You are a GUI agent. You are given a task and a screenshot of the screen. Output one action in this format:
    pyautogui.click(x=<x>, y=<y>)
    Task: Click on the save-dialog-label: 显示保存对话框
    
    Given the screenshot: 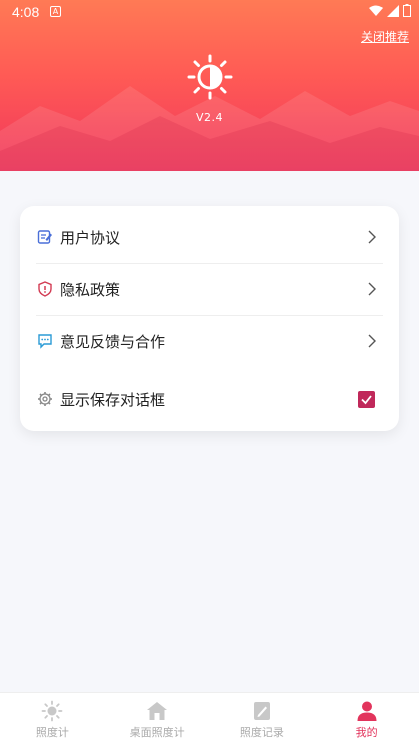 What is the action you would take?
    pyautogui.click(x=113, y=399)
    